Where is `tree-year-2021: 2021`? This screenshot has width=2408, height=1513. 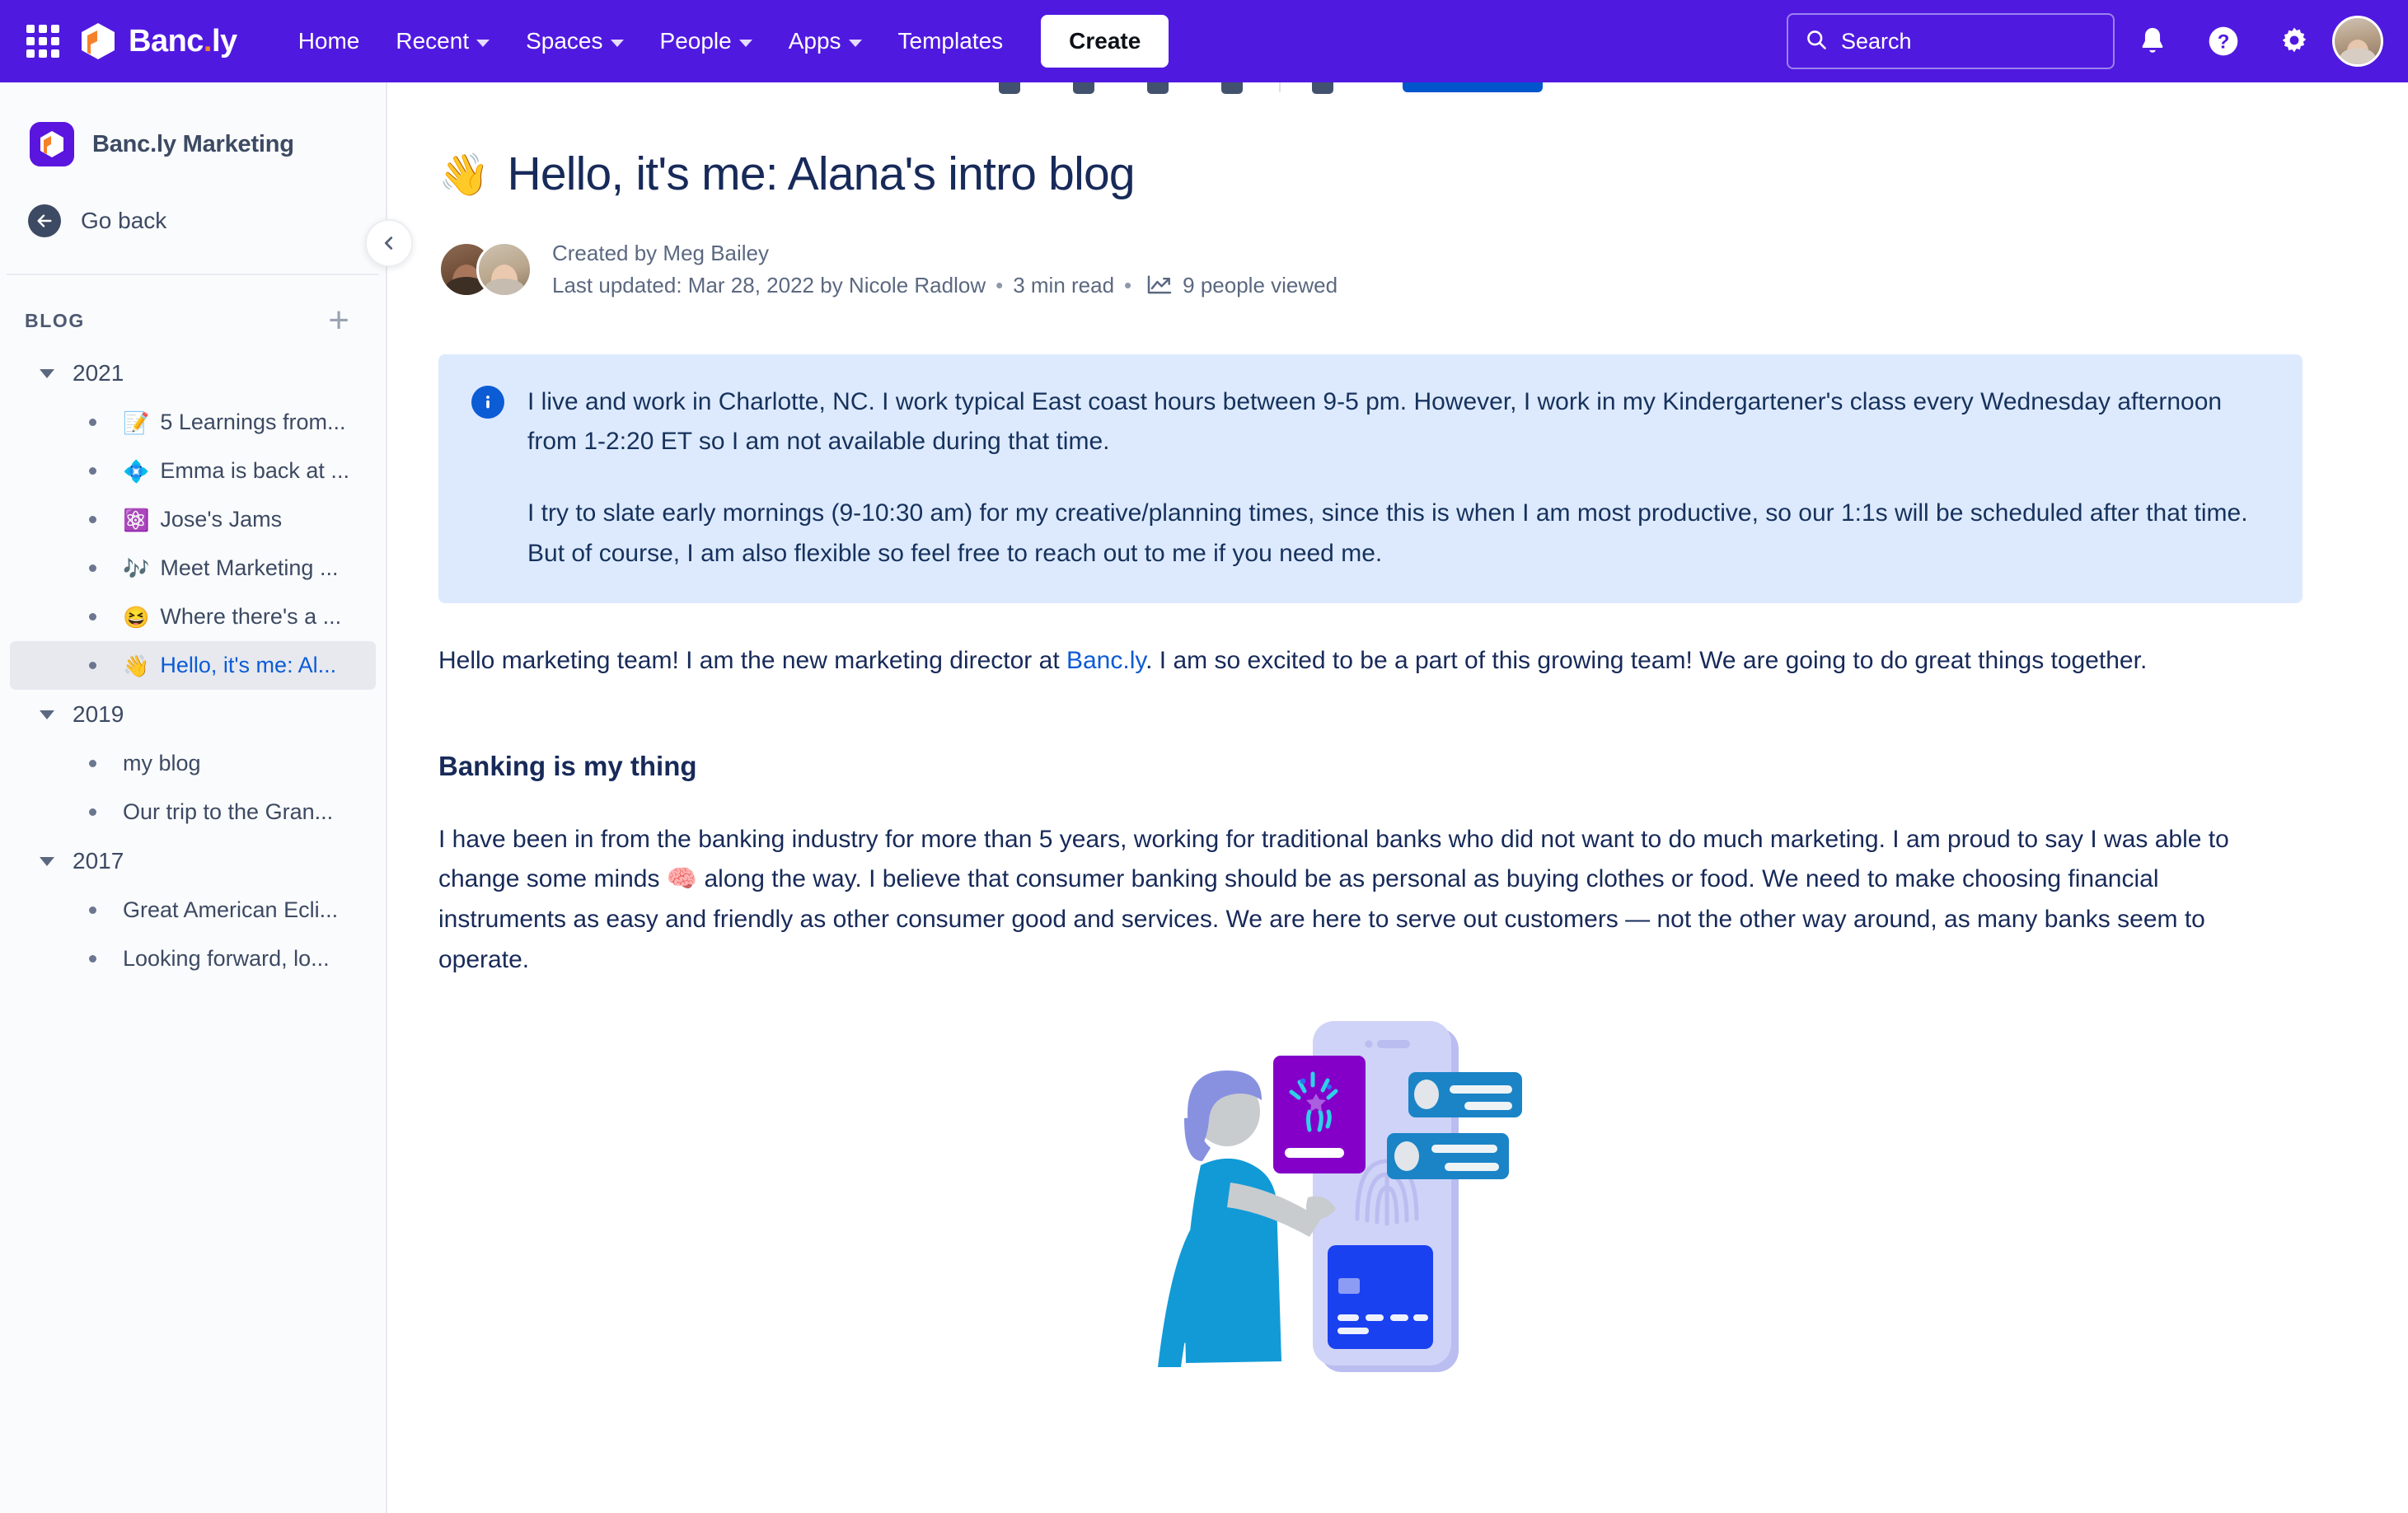 tree-year-2021: 2021 is located at coordinates (193, 374).